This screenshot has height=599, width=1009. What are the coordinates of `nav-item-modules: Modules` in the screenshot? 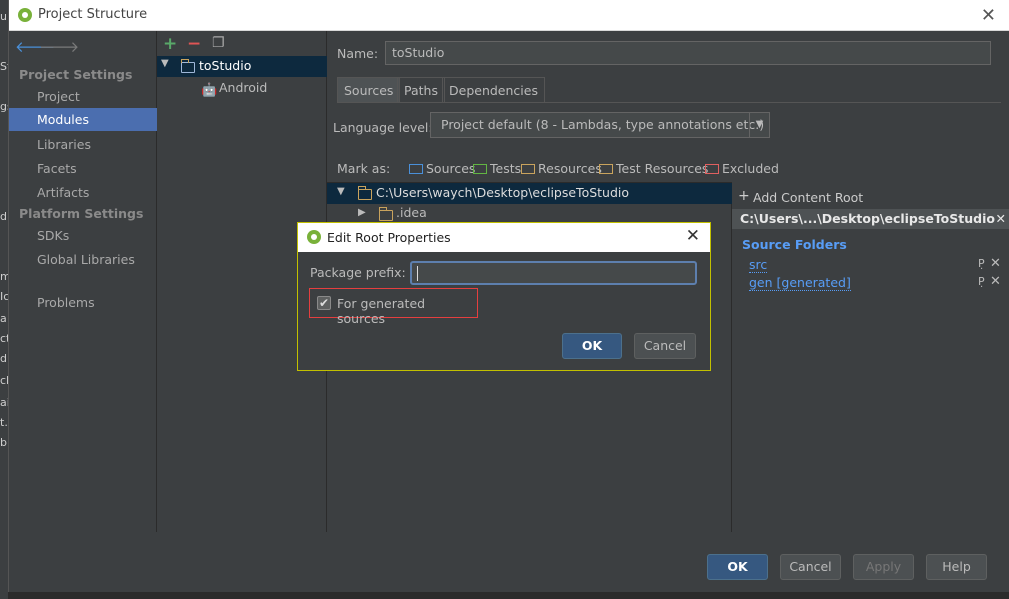 It's located at (83, 119).